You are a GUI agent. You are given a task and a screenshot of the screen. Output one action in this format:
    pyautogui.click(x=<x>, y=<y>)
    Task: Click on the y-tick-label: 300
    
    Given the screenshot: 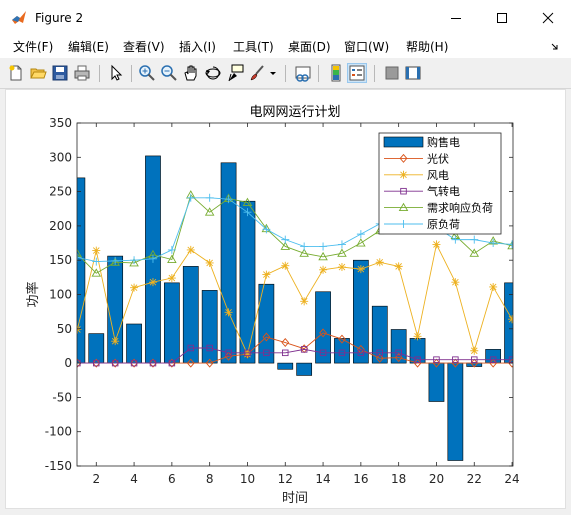 What is the action you would take?
    pyautogui.click(x=60, y=157)
    